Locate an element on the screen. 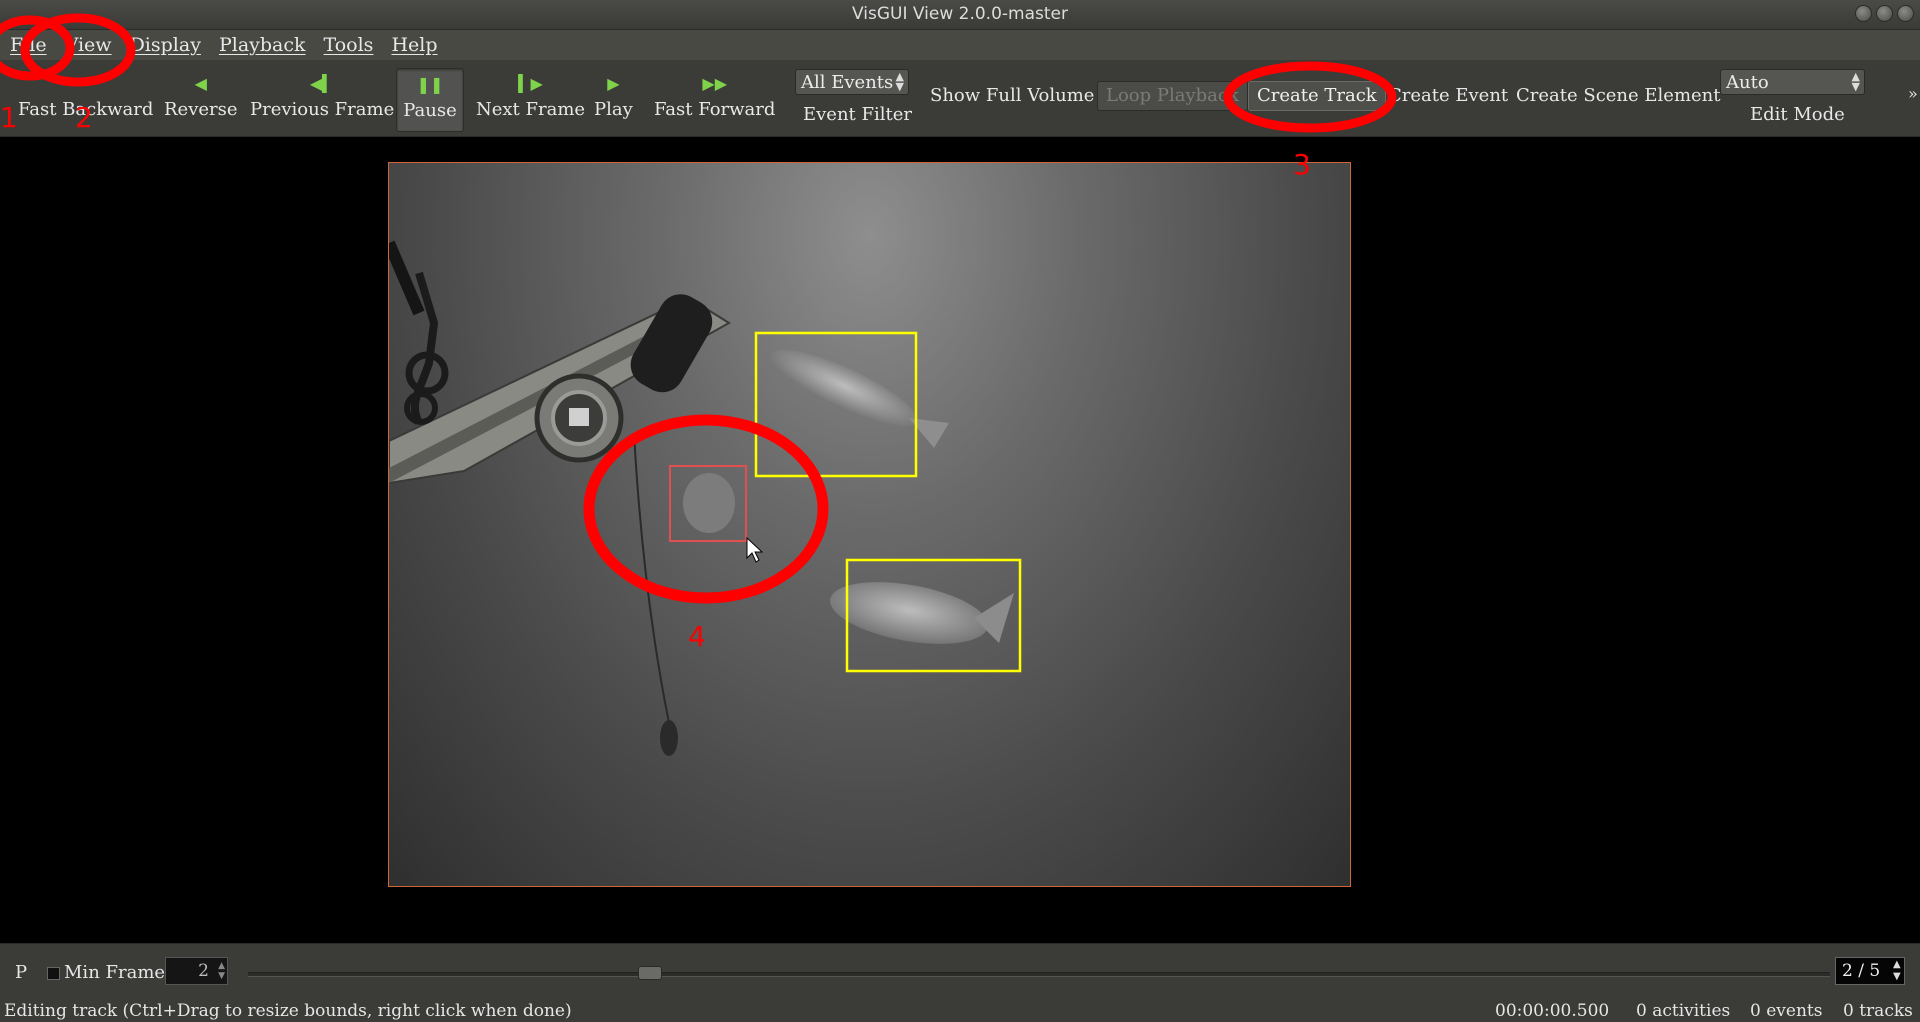  status-events: 0 events is located at coordinates (1786, 1011).